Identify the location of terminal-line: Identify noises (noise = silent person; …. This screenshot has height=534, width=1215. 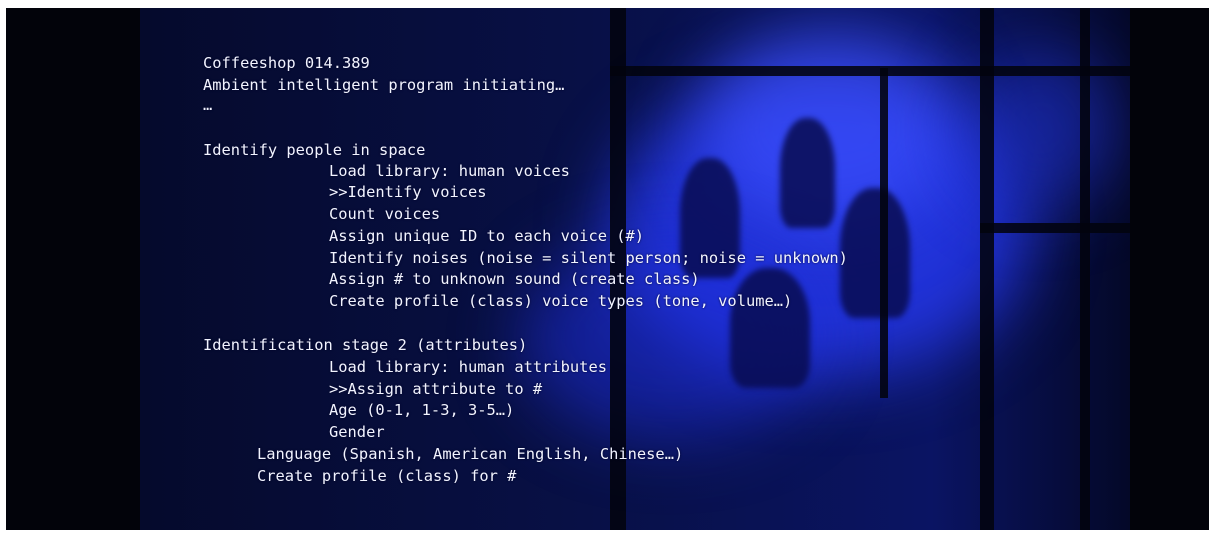
(588, 258).